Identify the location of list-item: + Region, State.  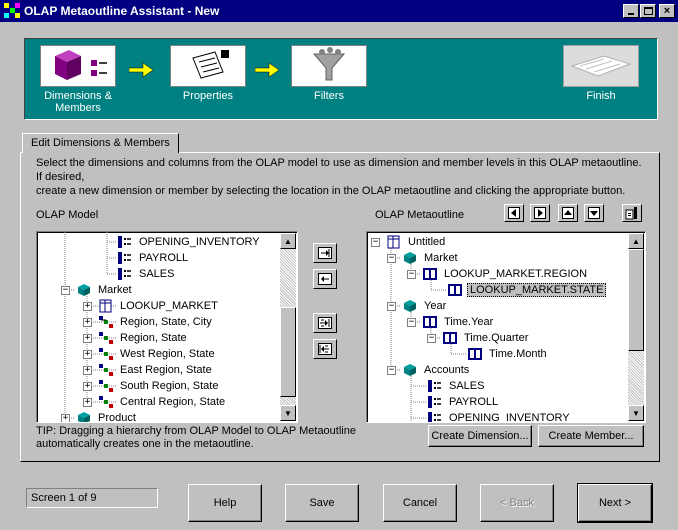
(136, 338).